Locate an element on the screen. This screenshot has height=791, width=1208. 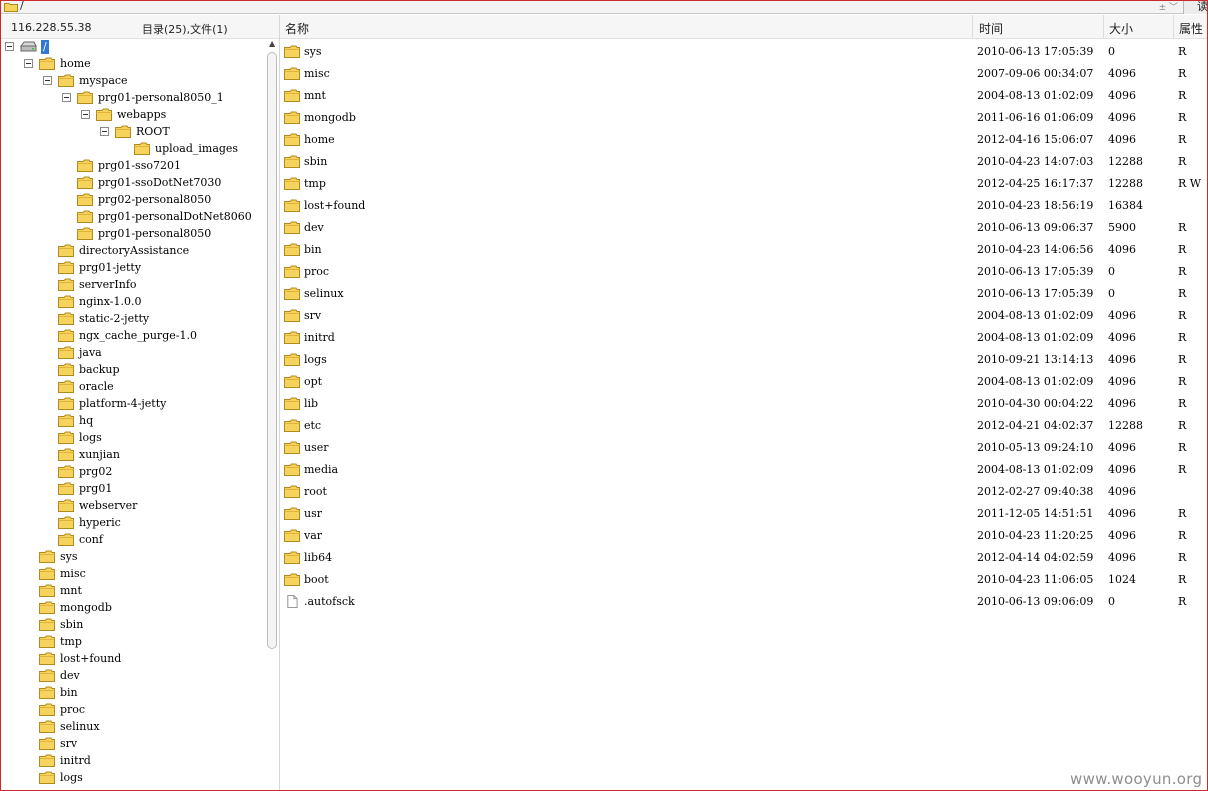
file-row: dev 2010-06-13 09:06:37 5900 R is located at coordinates (744, 228).